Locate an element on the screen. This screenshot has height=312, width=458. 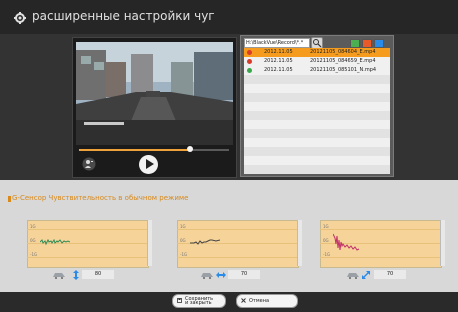
cancel-button: Отмена is located at coordinates (267, 301).